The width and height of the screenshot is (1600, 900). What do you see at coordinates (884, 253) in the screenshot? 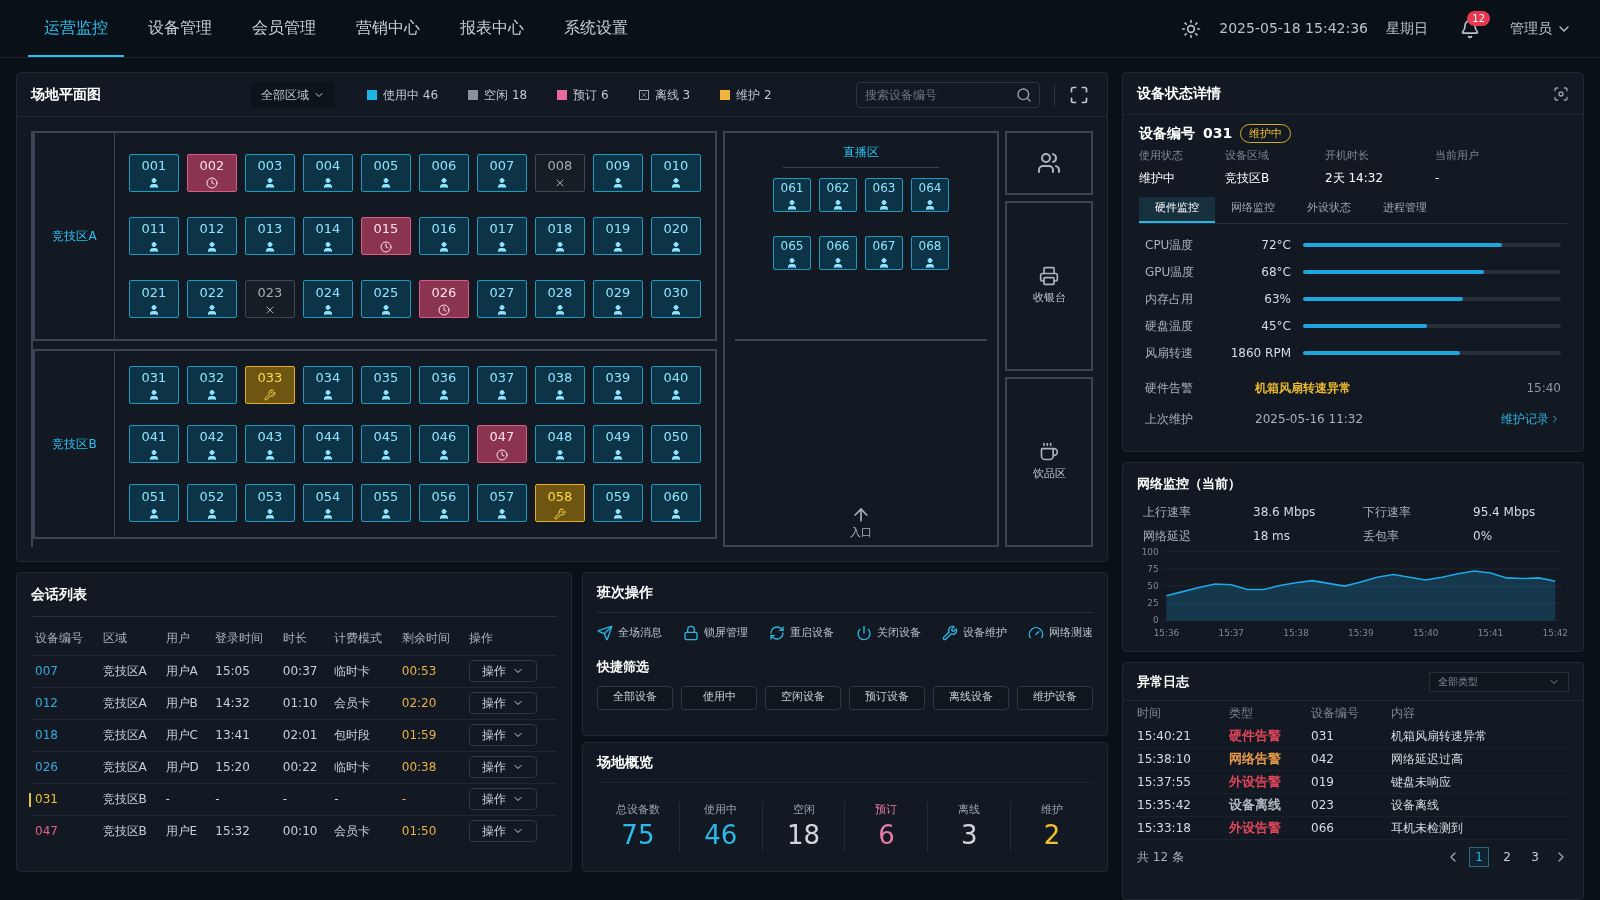
I see `seat-tile: 067` at bounding box center [884, 253].